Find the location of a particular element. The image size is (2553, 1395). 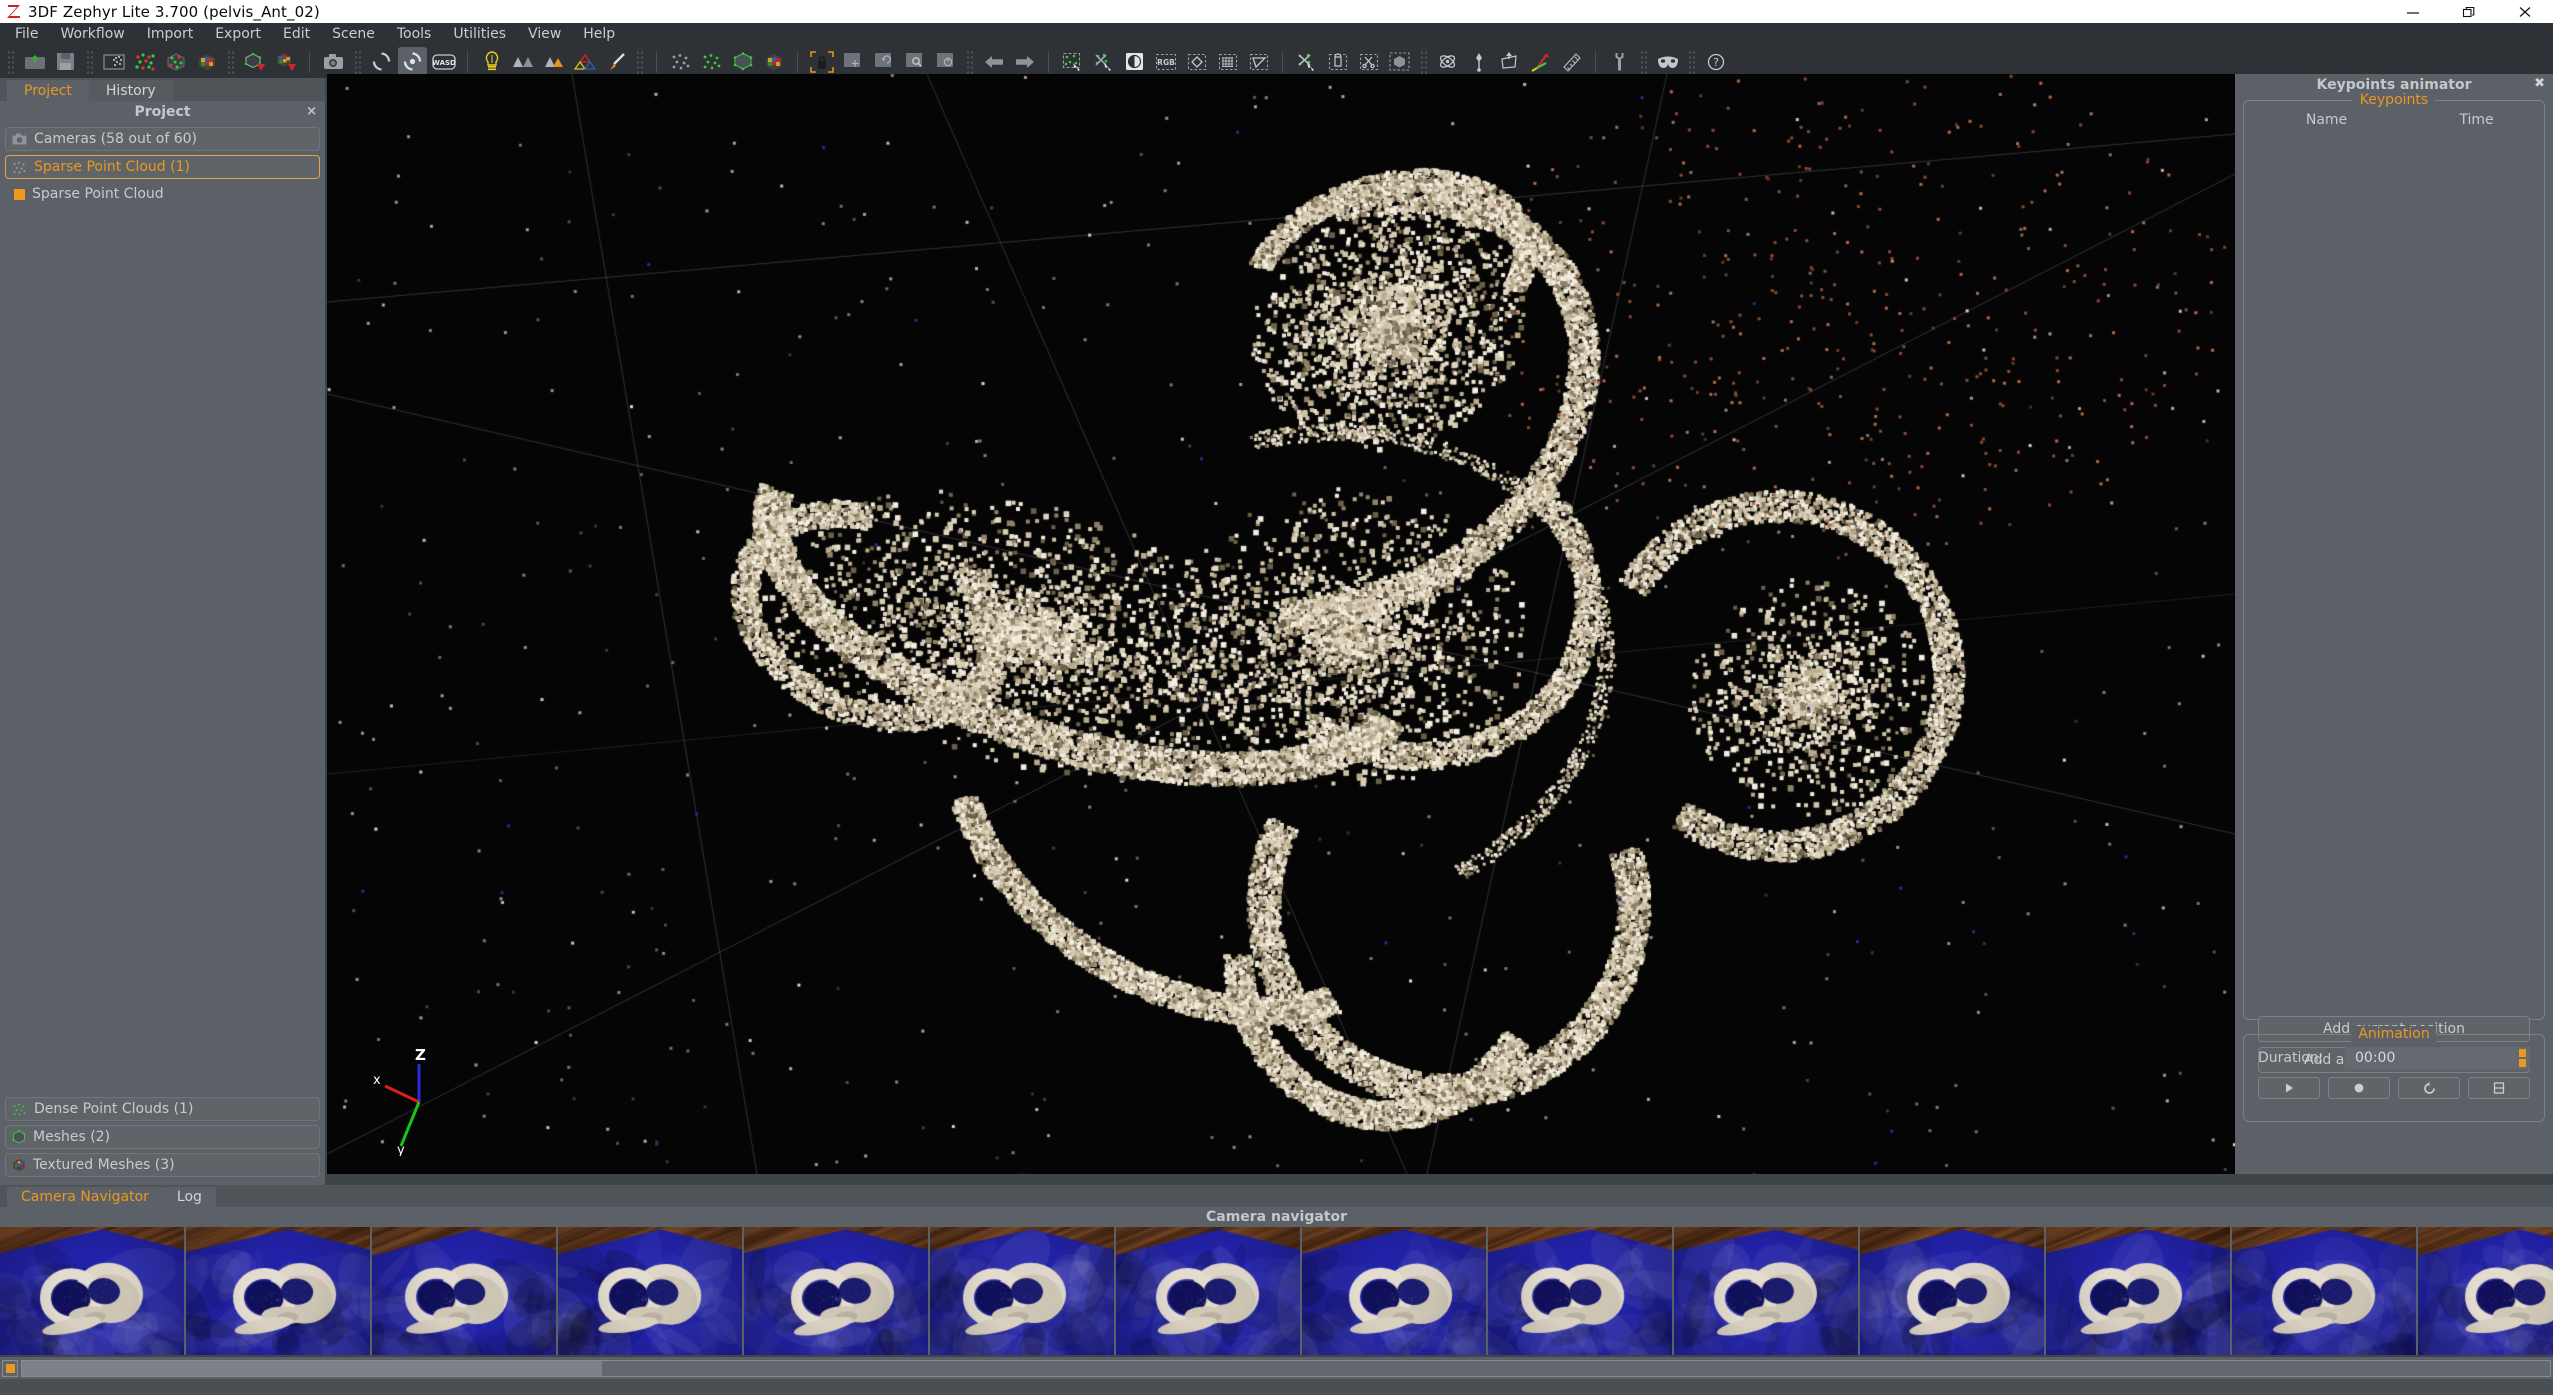

keypoints-close-icon: ✖ is located at coordinates (2539, 83).